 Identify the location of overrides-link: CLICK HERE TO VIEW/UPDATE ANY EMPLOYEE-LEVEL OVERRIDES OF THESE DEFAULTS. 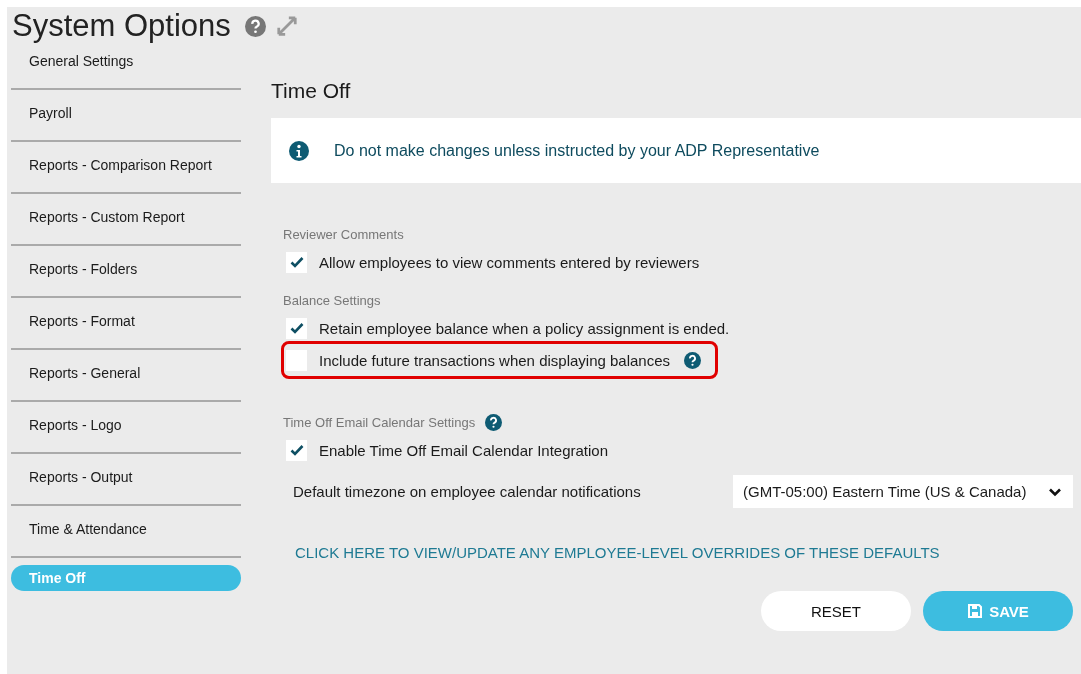
(688, 552).